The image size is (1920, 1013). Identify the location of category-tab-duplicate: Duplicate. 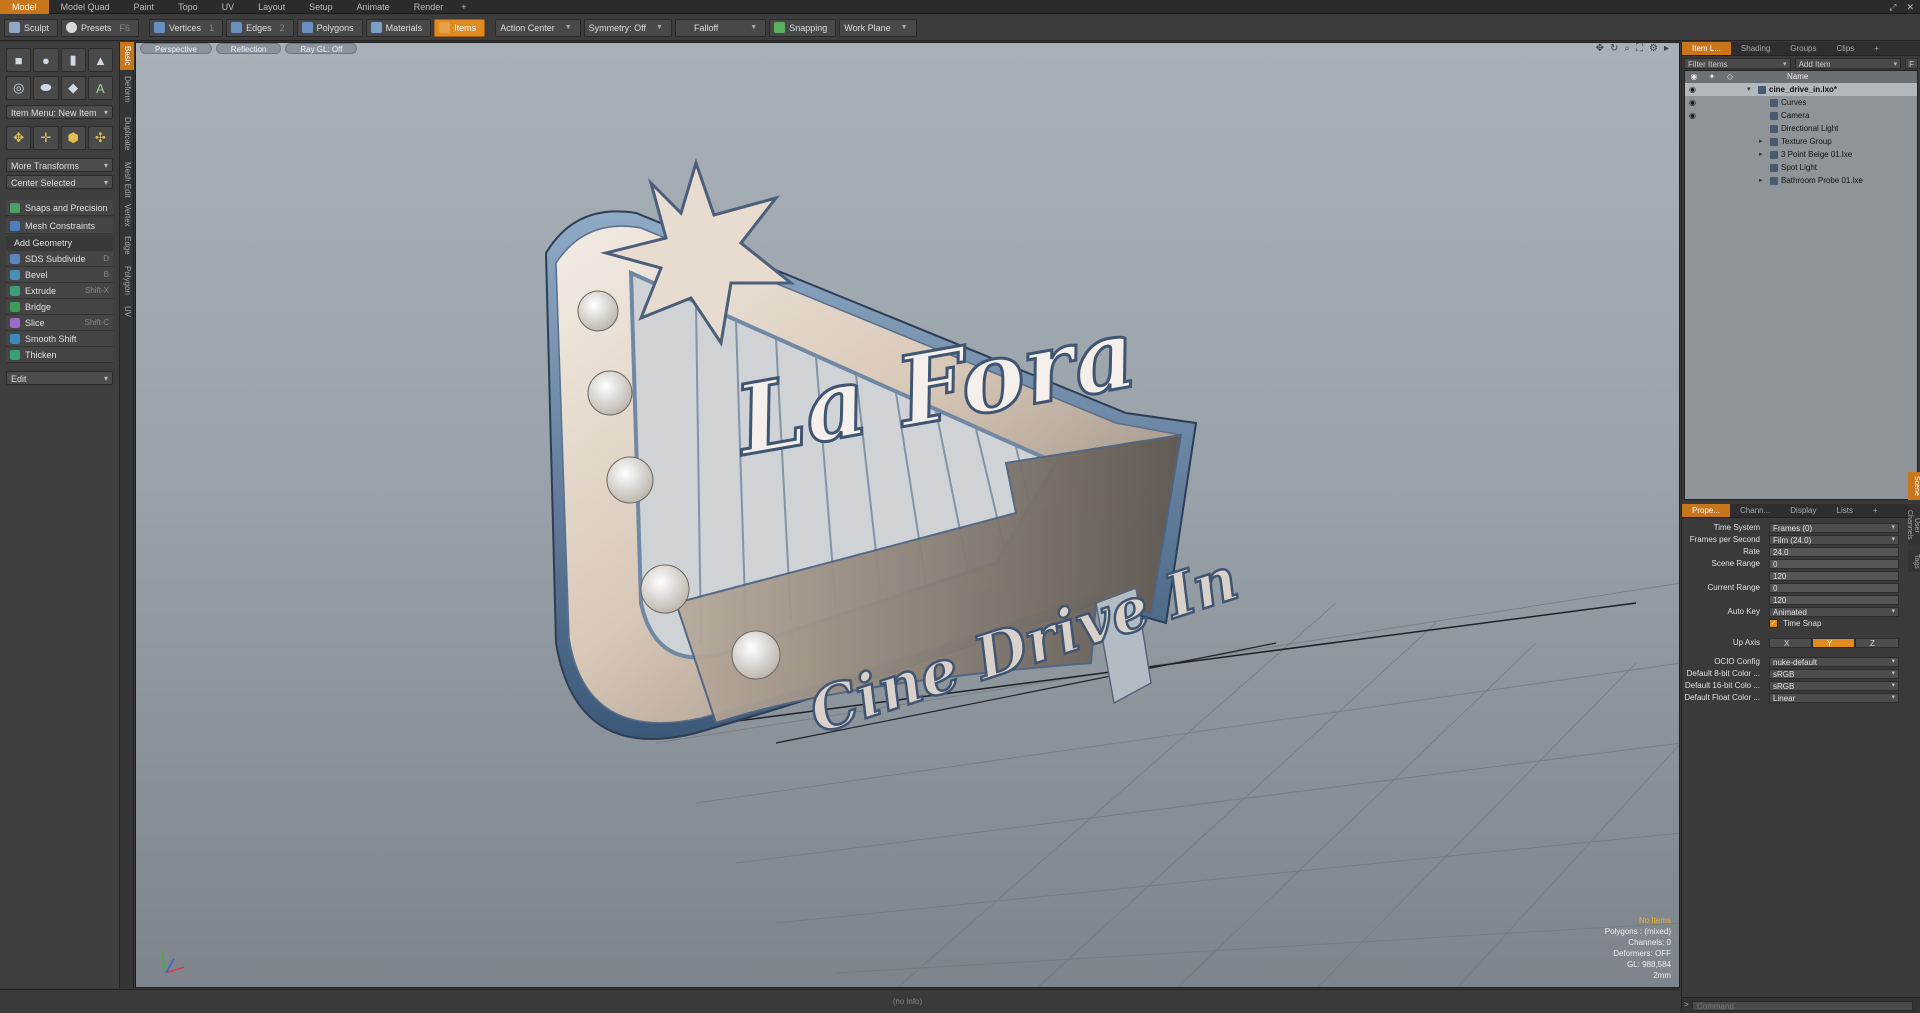
(127, 134).